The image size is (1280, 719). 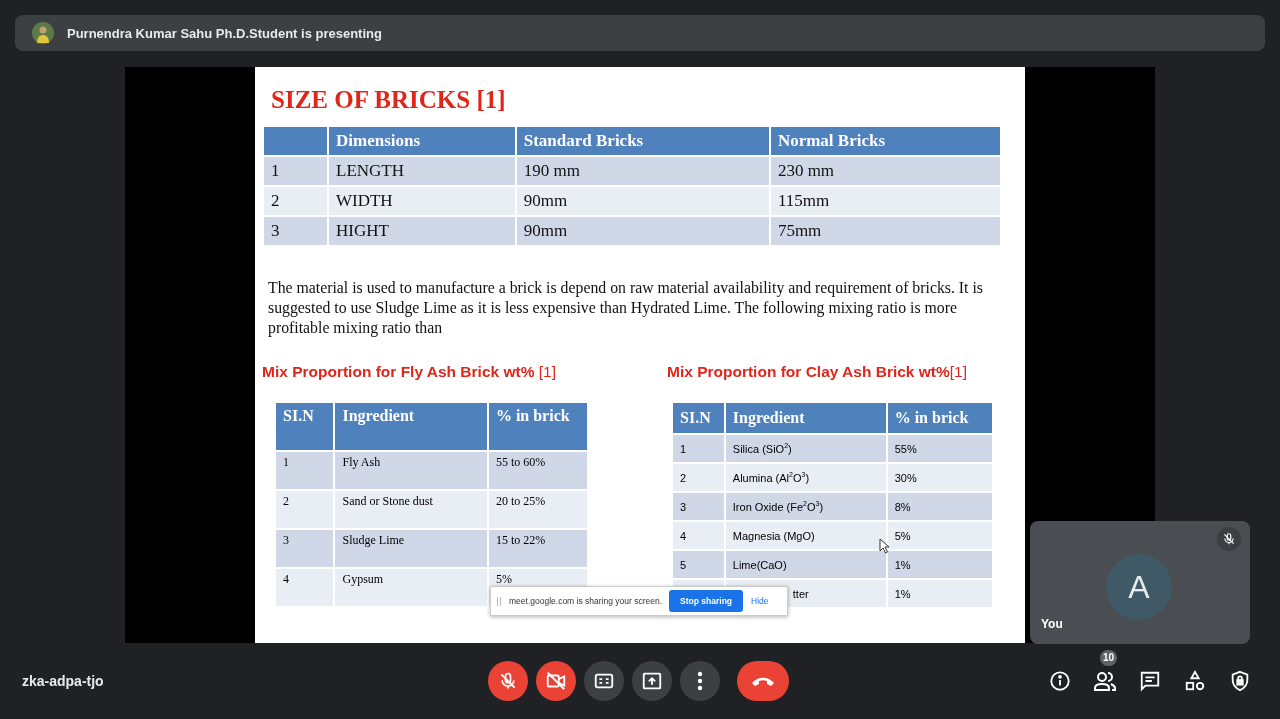 What do you see at coordinates (939, 506) in the screenshot?
I see `table-cell: 8%` at bounding box center [939, 506].